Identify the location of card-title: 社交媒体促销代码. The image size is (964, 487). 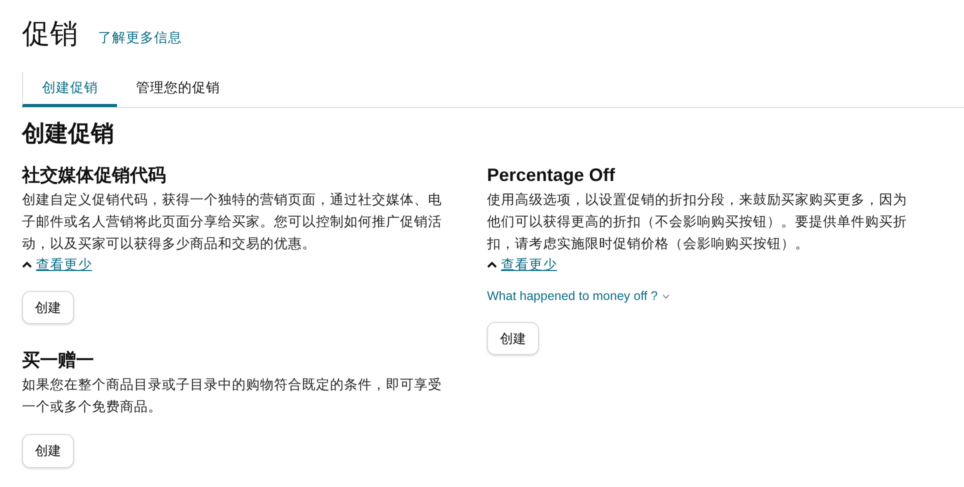
(94, 175).